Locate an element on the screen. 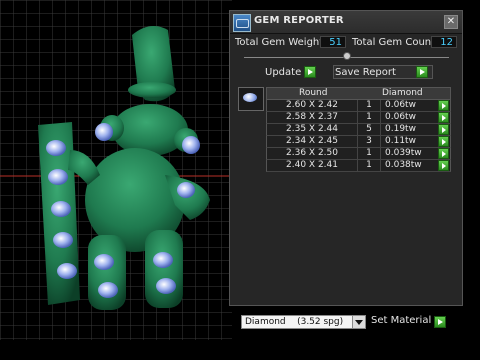  panel-titlebar: GEM REPORTER ✕ is located at coordinates (346, 22).